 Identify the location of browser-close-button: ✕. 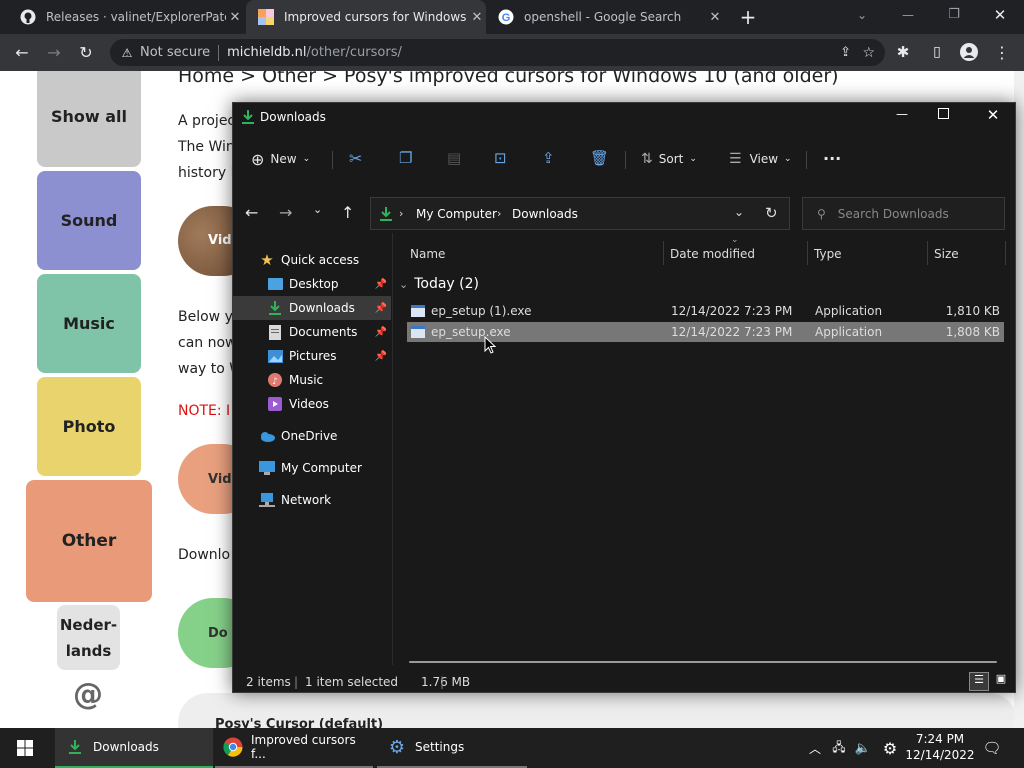
(1000, 16).